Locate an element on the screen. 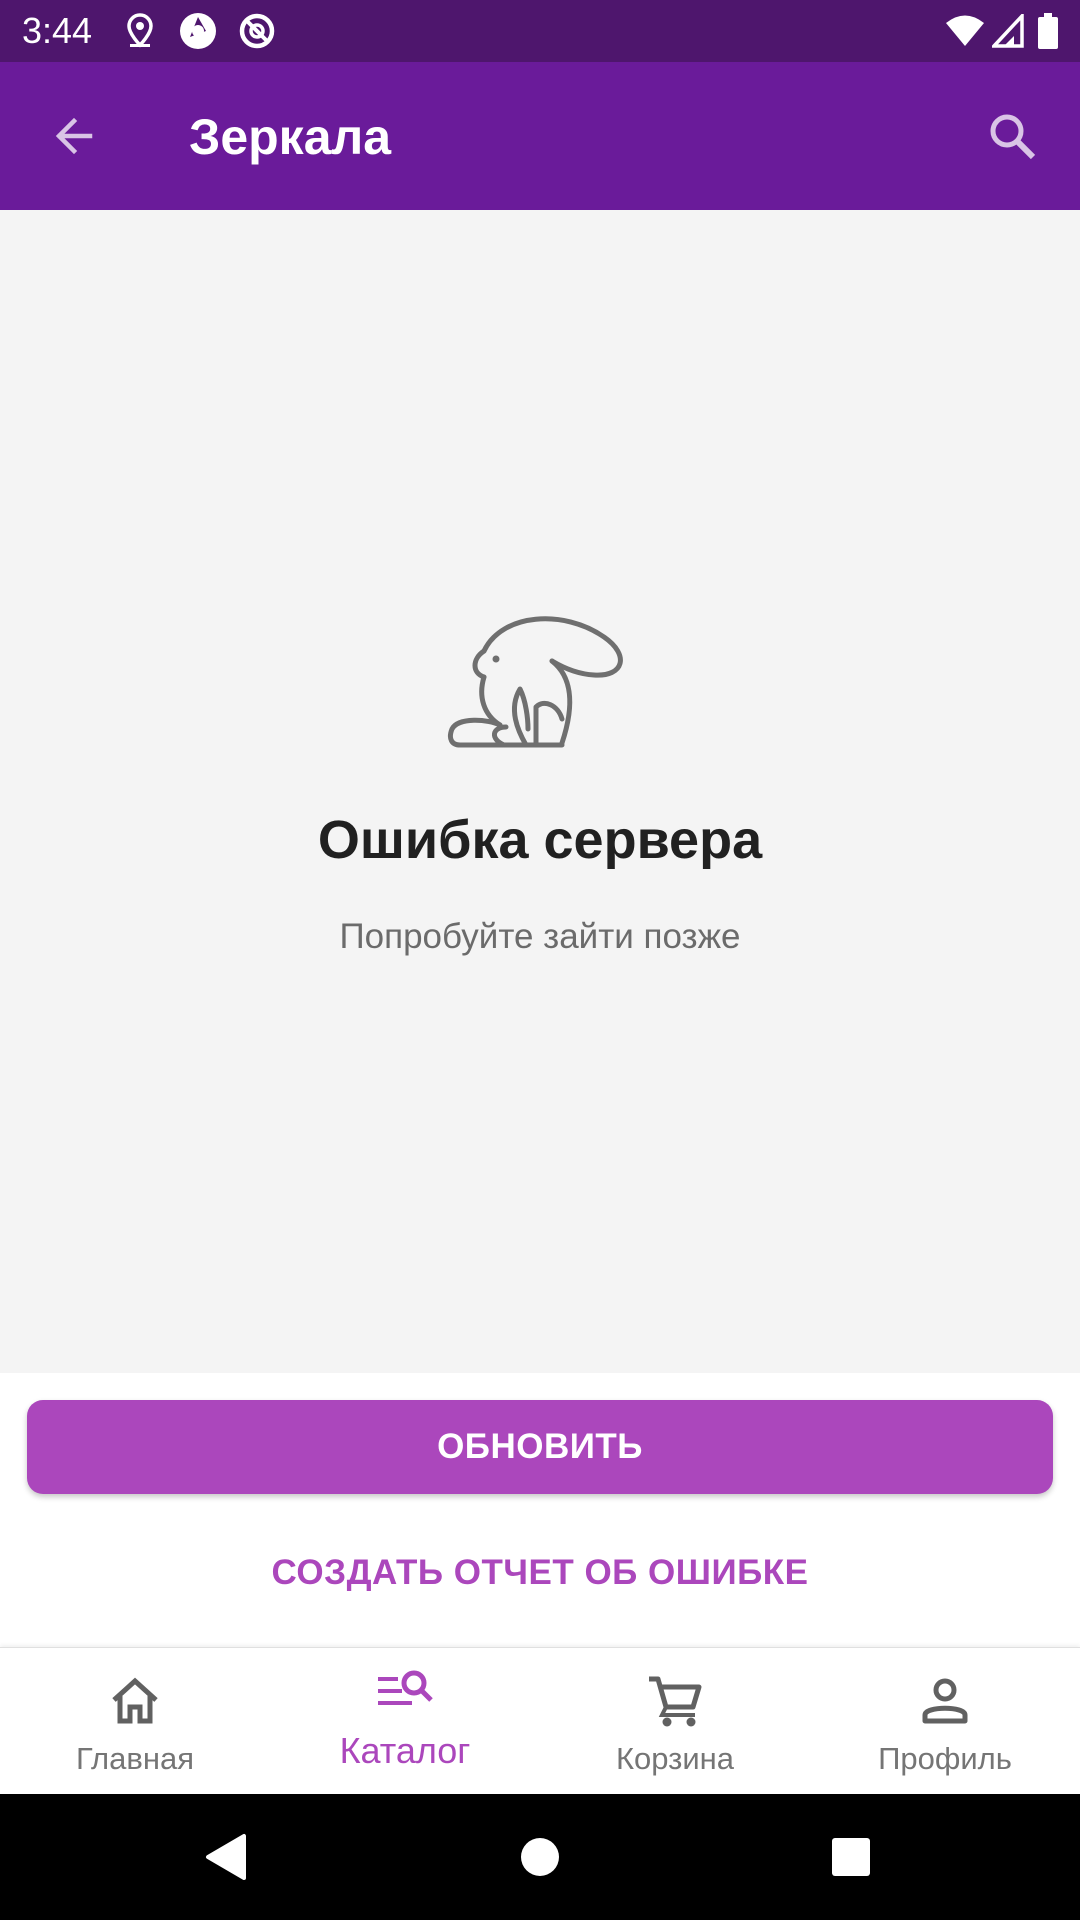 This screenshot has height=1920, width=1080. nav-item-home: Главная is located at coordinates (135, 1721).